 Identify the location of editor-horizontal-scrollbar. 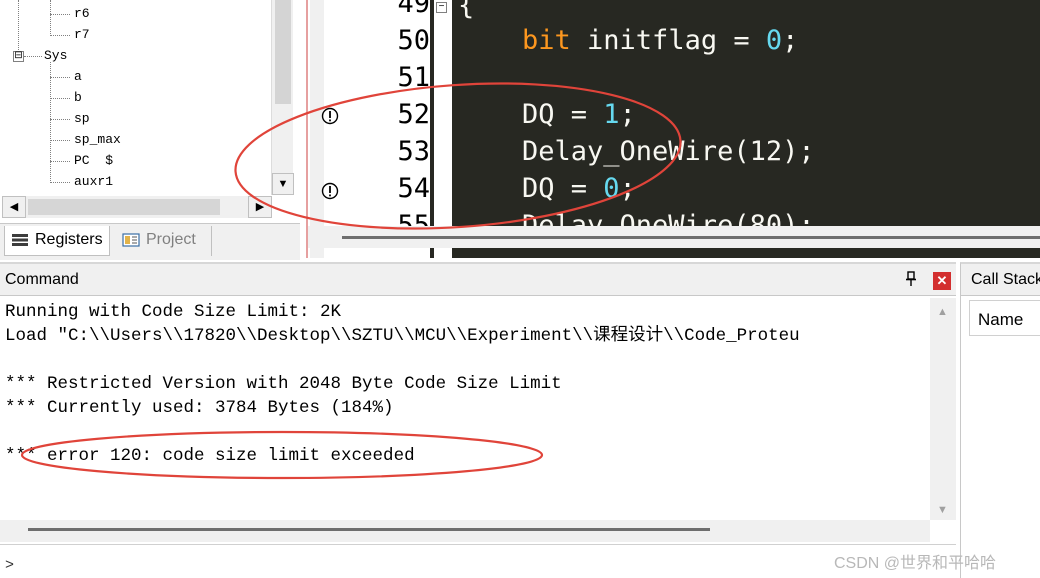
(674, 237).